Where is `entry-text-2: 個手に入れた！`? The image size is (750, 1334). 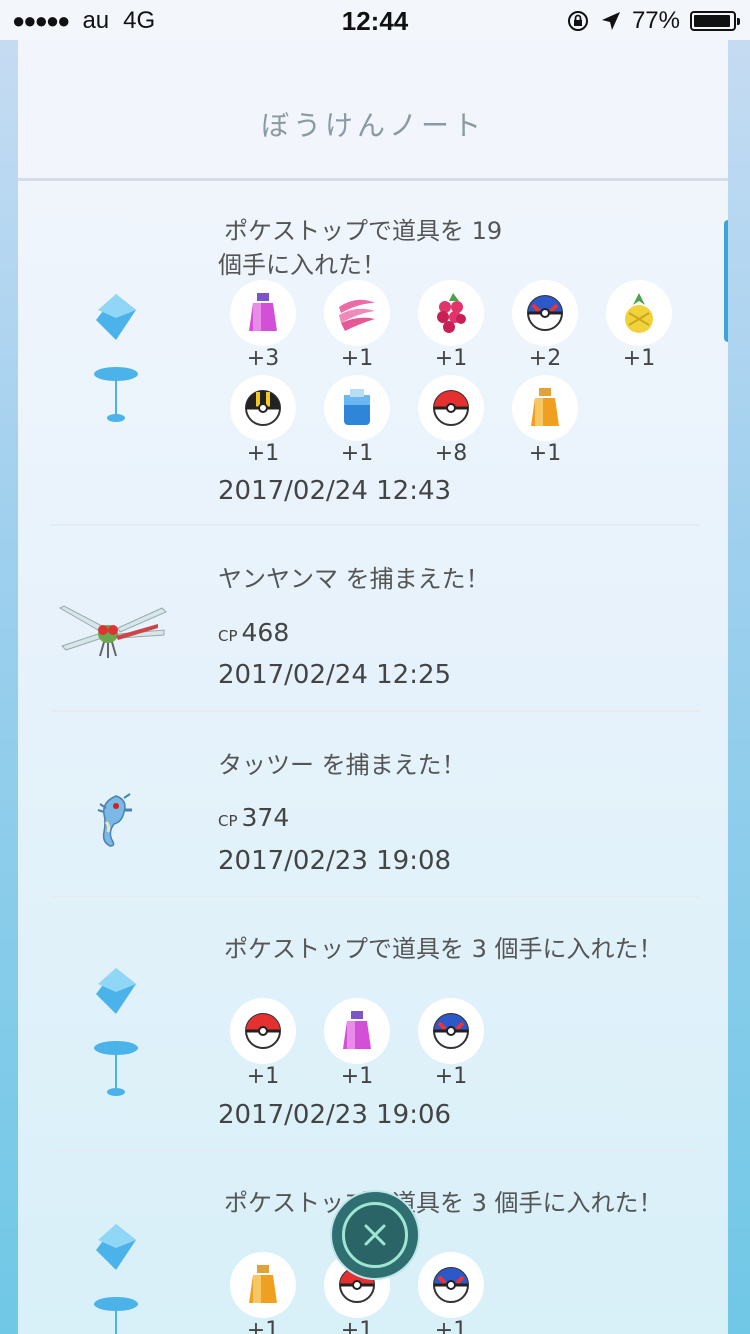 entry-text-2: 個手に入れた！ is located at coordinates (302, 265).